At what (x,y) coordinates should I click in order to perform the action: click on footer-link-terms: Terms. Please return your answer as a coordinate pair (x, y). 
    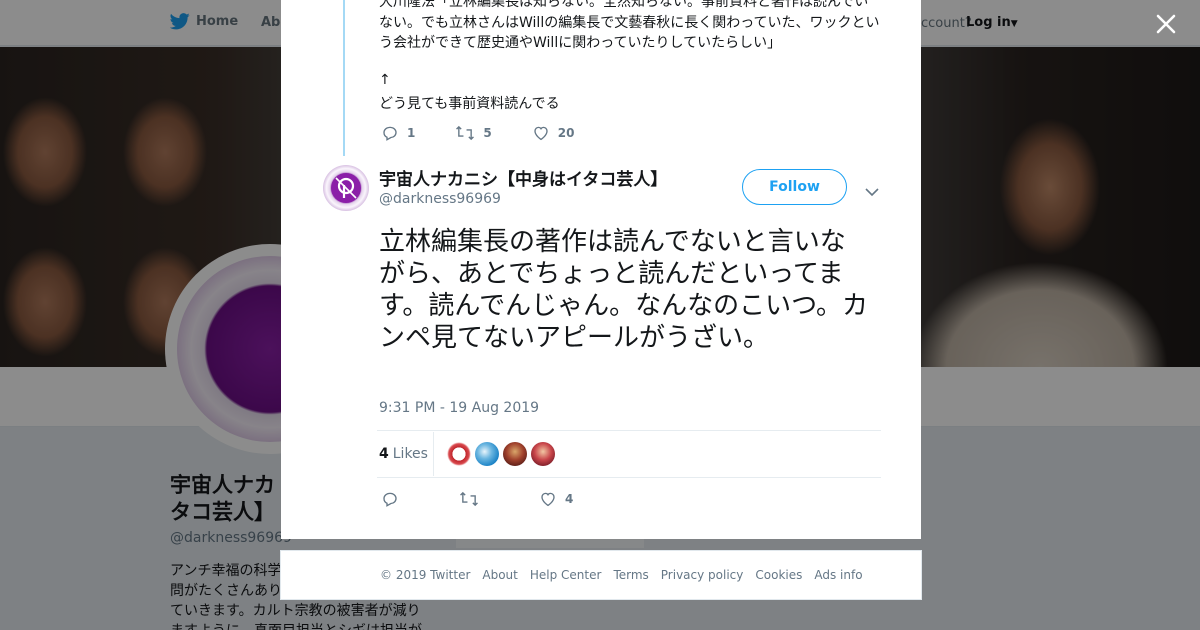
    Looking at the image, I should click on (630, 575).